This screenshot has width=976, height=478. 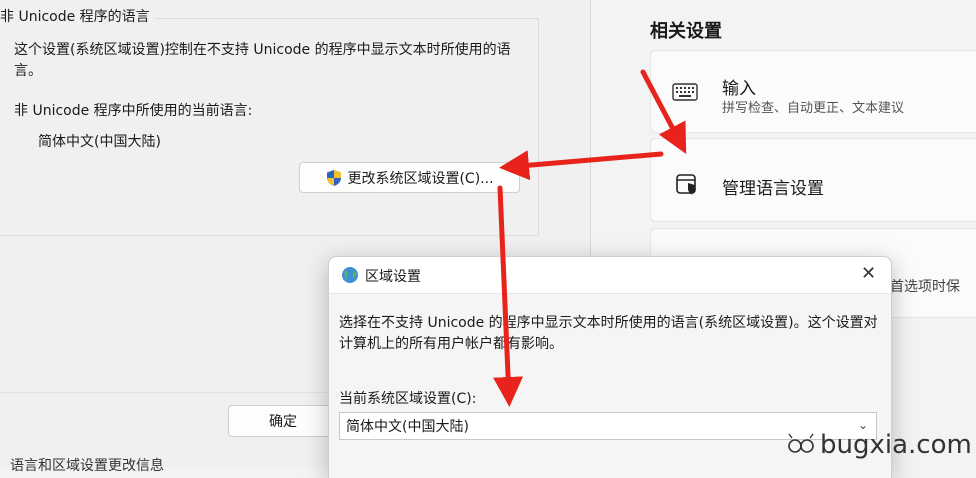 I want to click on bug-logo-icon, so click(x=801, y=443).